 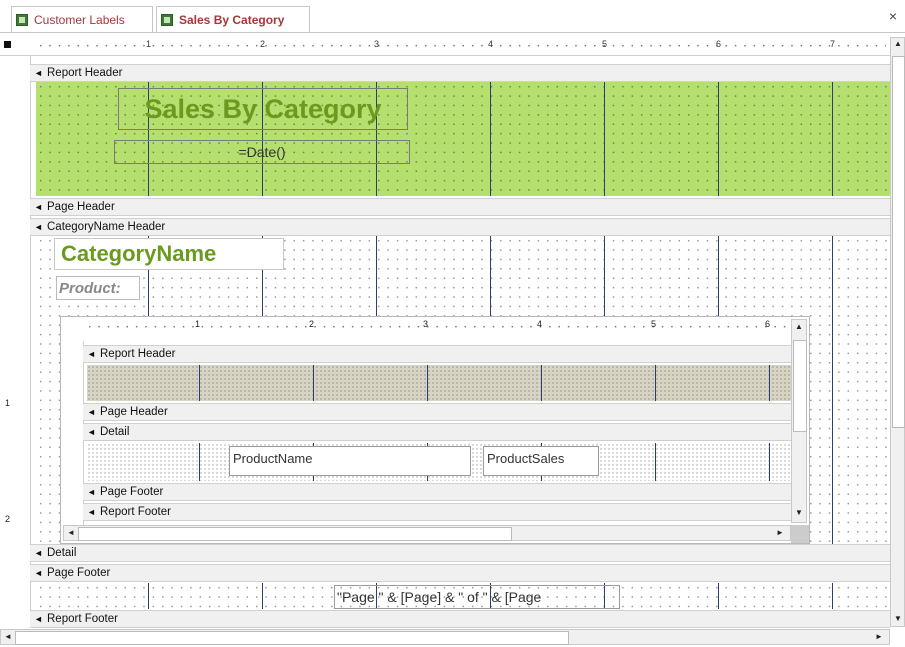 What do you see at coordinates (800, 534) in the screenshot?
I see `scroll-corner` at bounding box center [800, 534].